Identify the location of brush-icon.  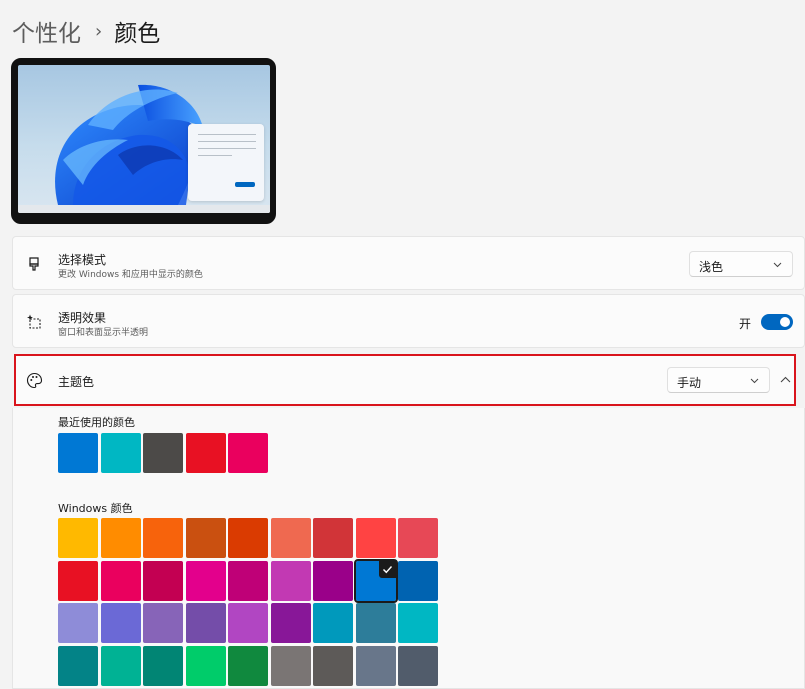
(34, 264).